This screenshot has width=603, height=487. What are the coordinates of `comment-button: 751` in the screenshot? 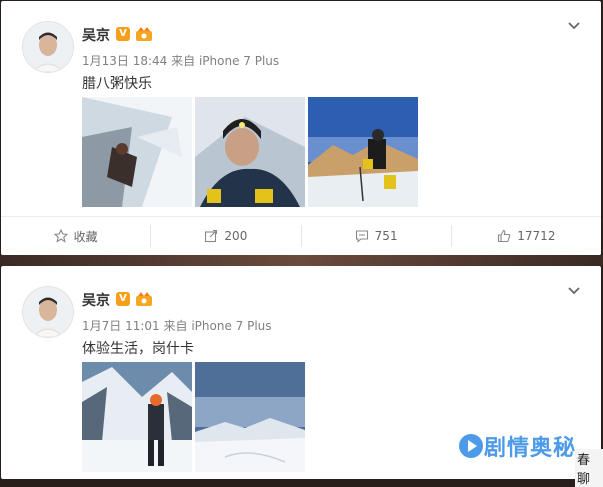 It's located at (375, 236).